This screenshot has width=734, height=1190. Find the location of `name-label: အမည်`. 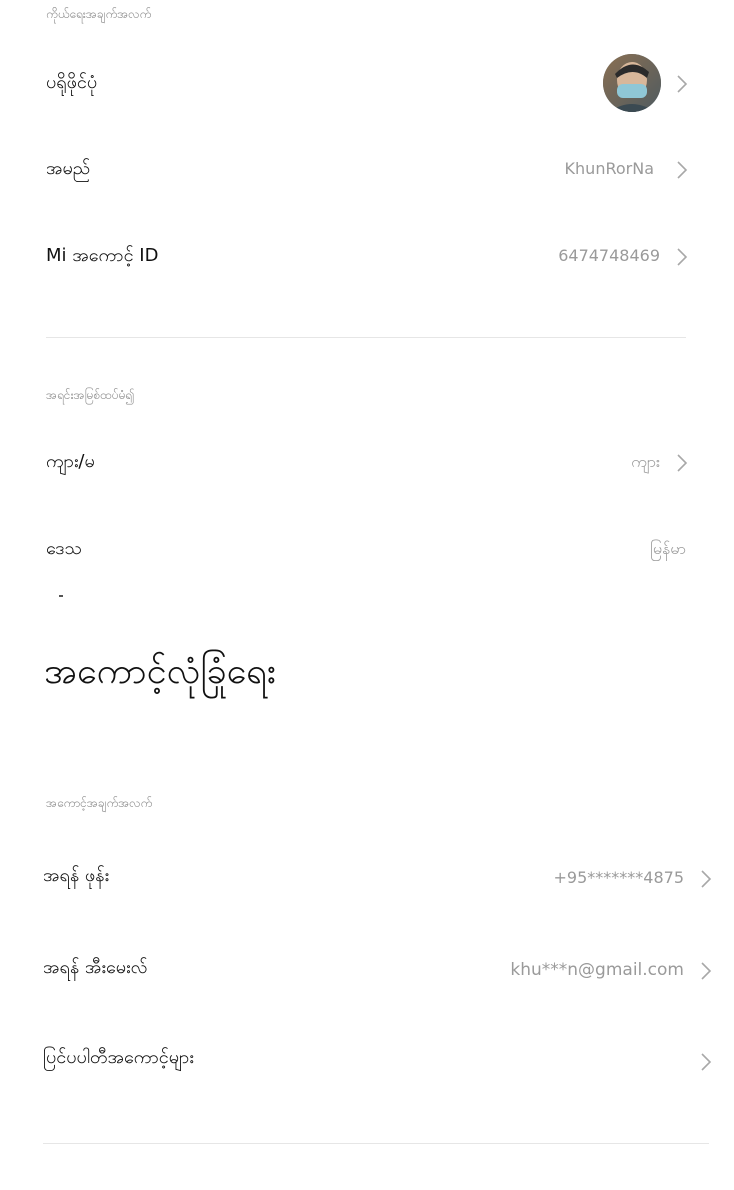

name-label: အမည် is located at coordinates (68, 168).